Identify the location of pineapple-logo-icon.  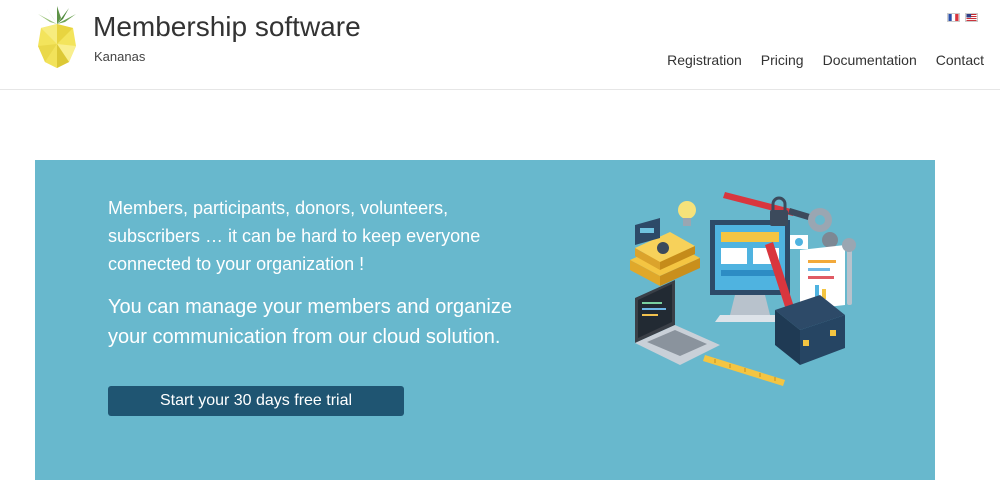
(57, 37).